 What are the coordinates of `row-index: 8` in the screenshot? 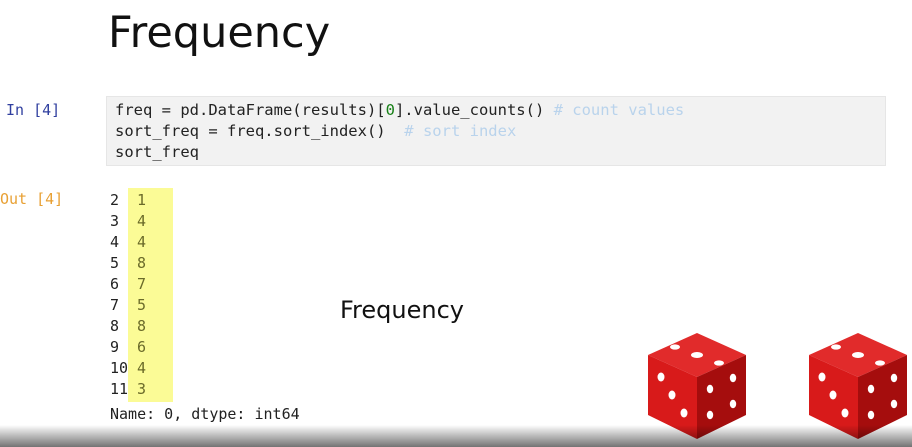 It's located at (115, 326).